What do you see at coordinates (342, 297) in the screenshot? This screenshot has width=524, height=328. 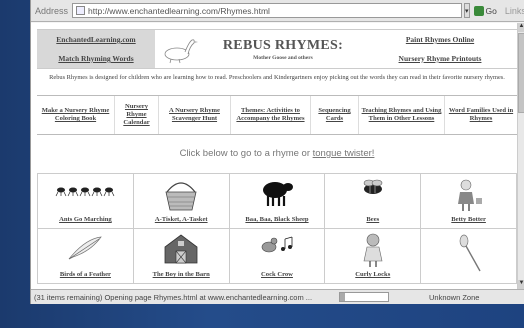 I see `progress-fill` at bounding box center [342, 297].